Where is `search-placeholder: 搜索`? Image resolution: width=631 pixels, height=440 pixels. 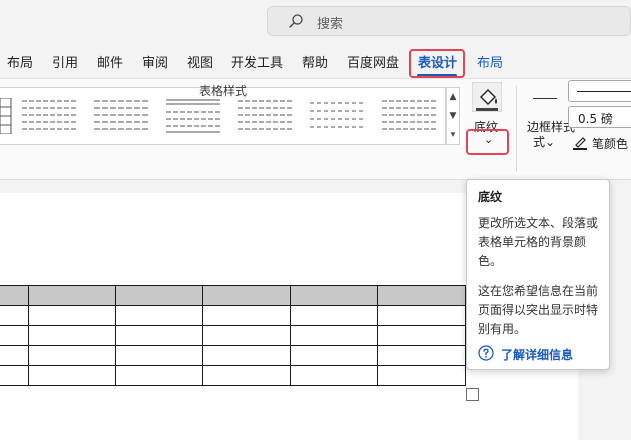
search-placeholder: 搜索 is located at coordinates (330, 24).